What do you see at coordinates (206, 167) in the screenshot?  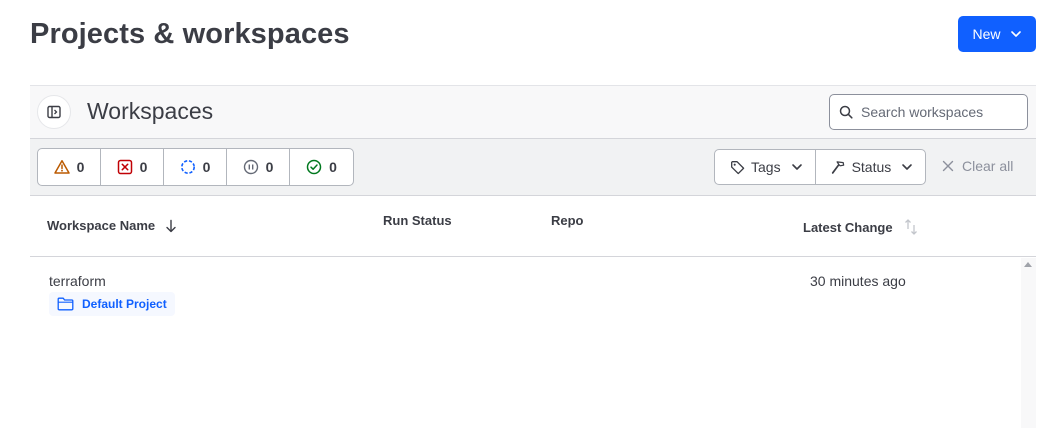 I see `running-count: 0` at bounding box center [206, 167].